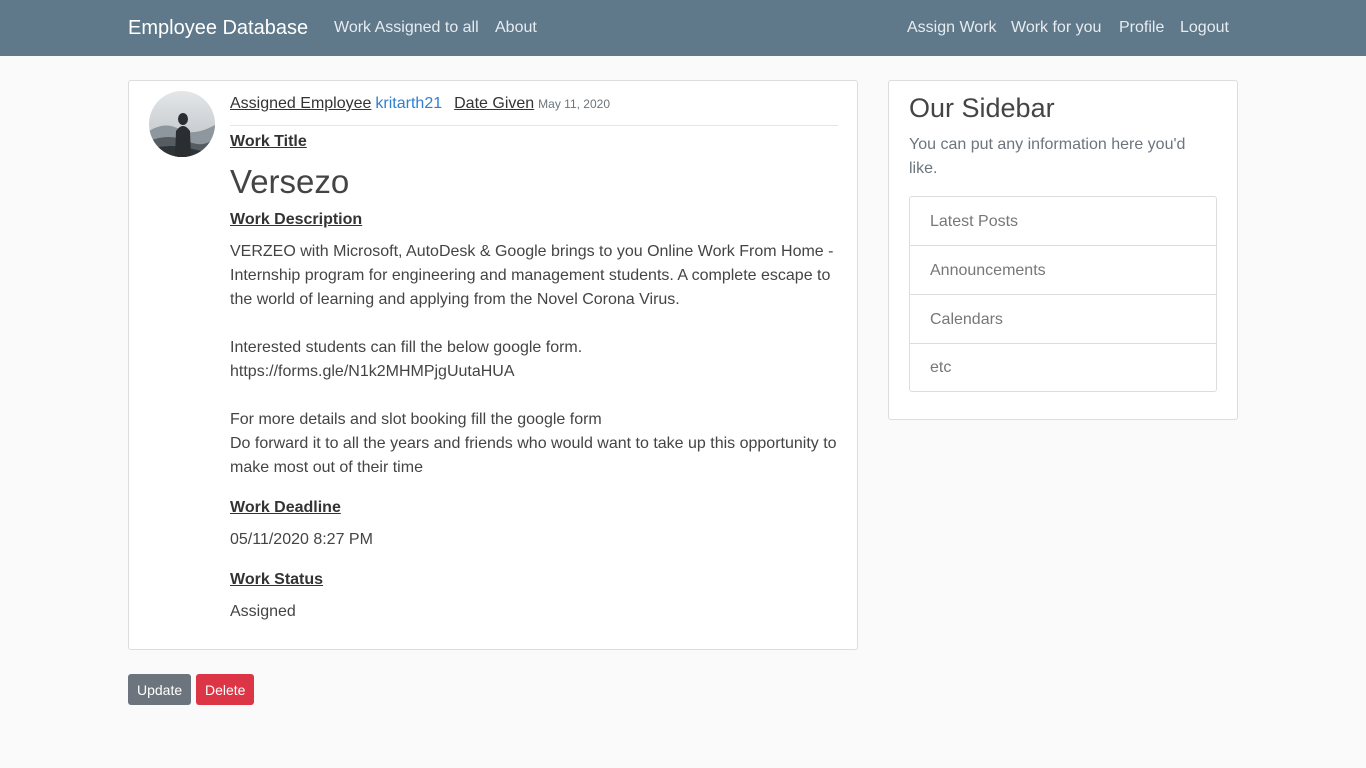 The width and height of the screenshot is (1366, 768). Describe the element at coordinates (1063, 367) in the screenshot. I see `sidebar-item-etc: etc` at that location.